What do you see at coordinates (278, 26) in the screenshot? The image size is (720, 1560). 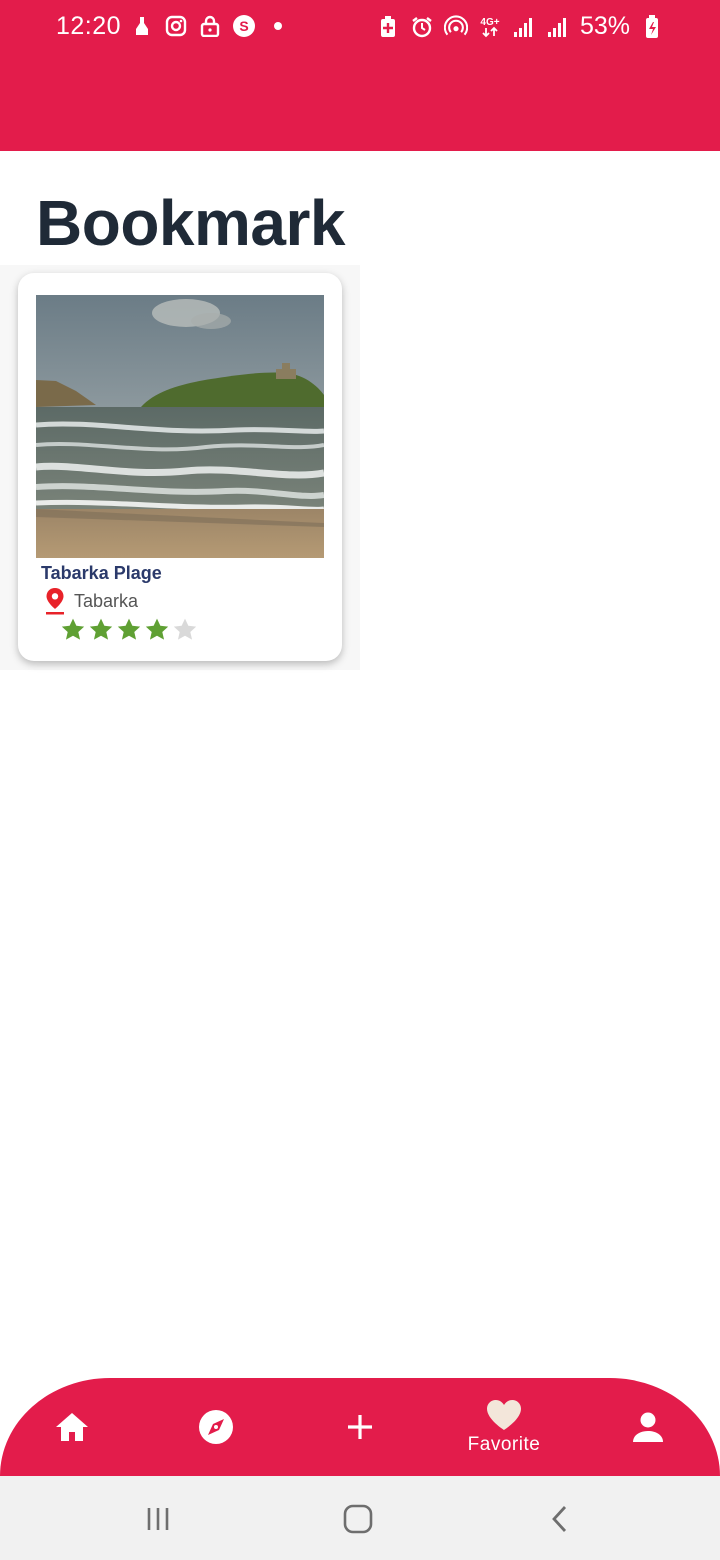 I see `dot-icon` at bounding box center [278, 26].